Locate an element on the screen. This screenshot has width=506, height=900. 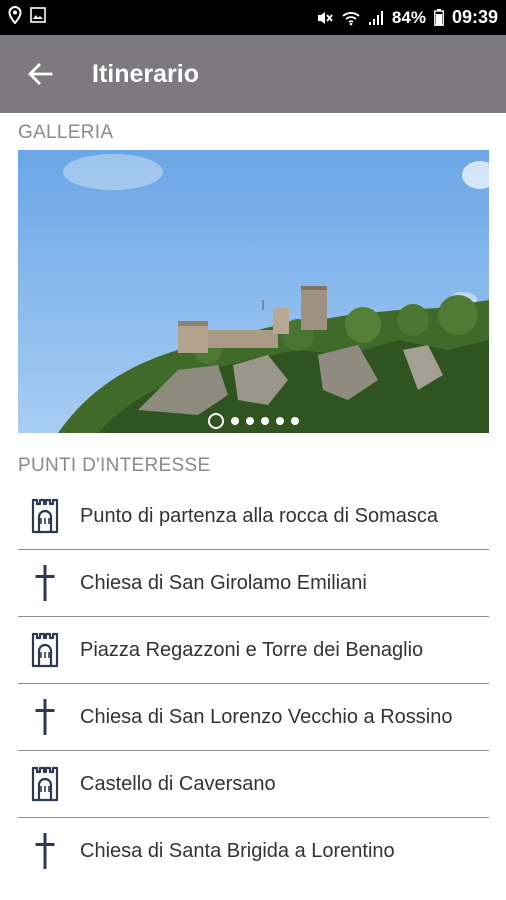
poi-item-label: Chiesa di Santa Brigida a Lorentino is located at coordinates (237, 850).